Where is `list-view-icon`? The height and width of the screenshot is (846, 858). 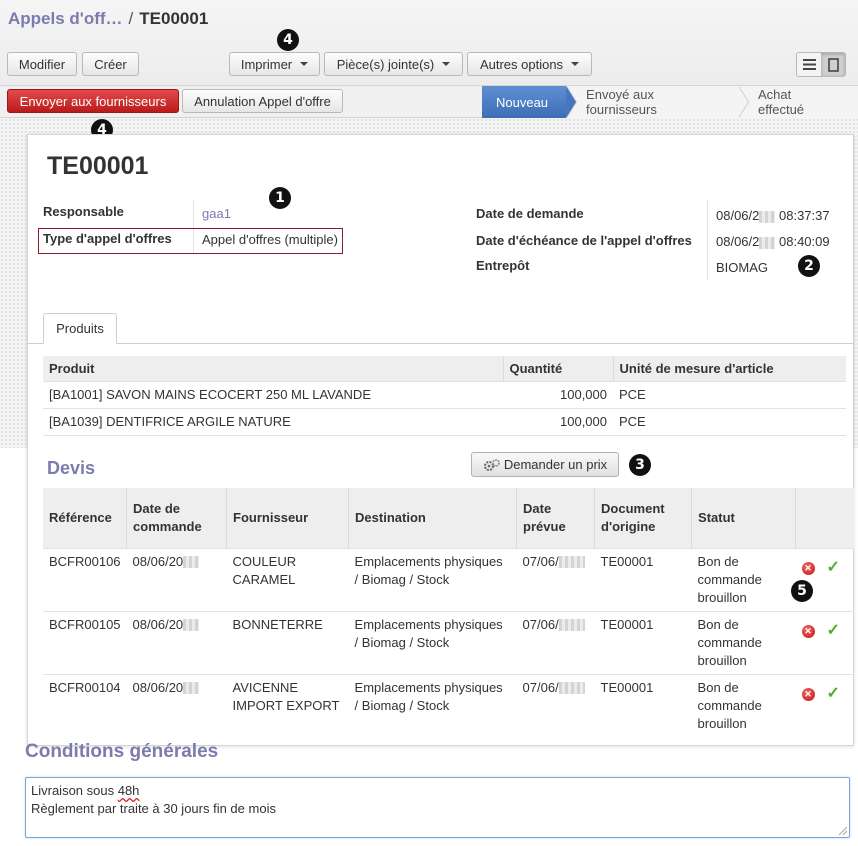
list-view-icon is located at coordinates (809, 64).